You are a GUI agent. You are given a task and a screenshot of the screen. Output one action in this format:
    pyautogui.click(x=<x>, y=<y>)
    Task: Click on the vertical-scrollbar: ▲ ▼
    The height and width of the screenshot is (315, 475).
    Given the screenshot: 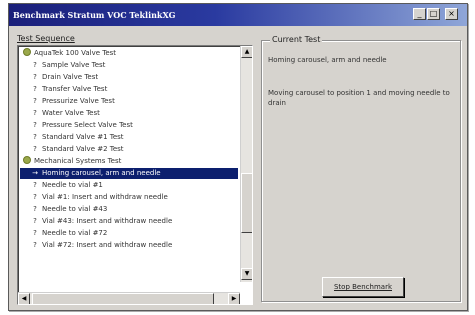 What is the action you would take?
    pyautogui.click(x=246, y=164)
    